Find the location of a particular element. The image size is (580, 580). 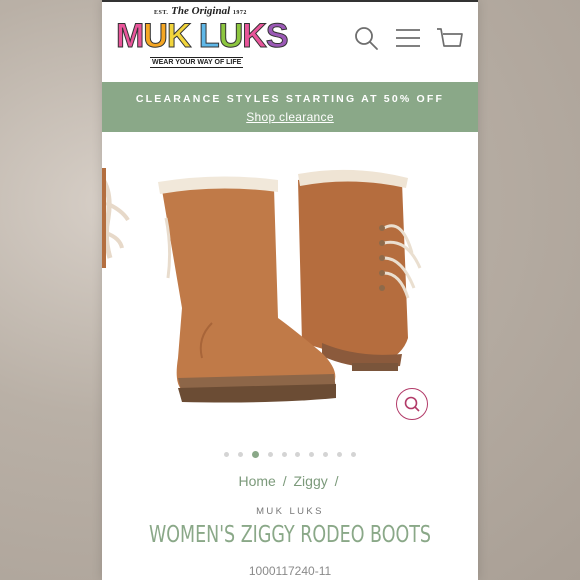

zoom-button is located at coordinates (412, 404).